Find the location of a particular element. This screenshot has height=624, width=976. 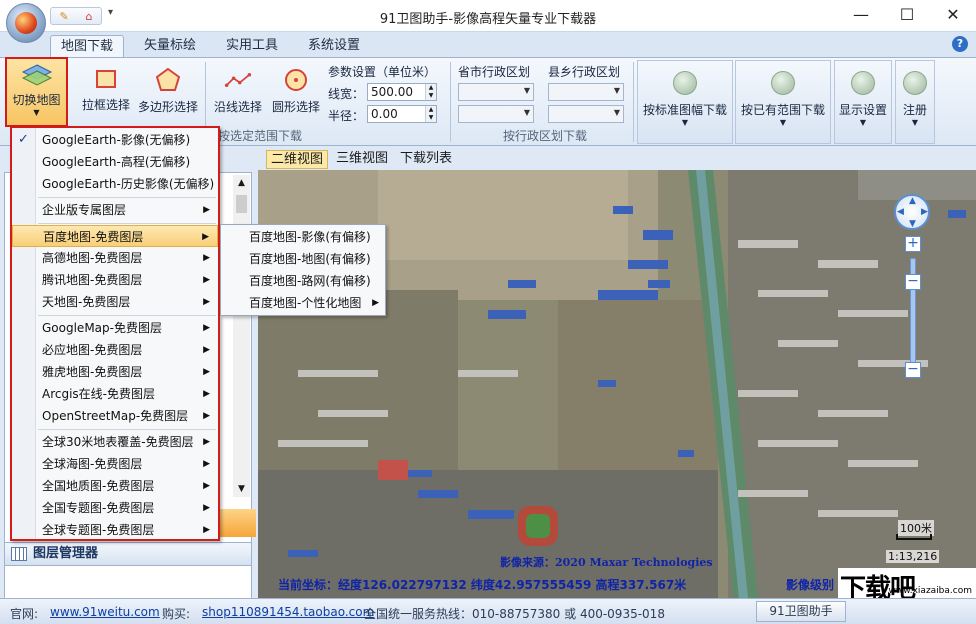

radius-input: 0.00 ▲ ▼ is located at coordinates (402, 114).